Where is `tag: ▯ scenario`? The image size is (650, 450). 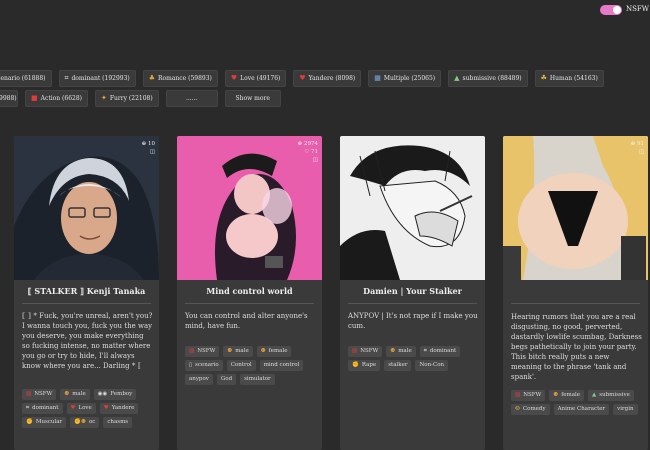
tag: ▯ scenario is located at coordinates (204, 365).